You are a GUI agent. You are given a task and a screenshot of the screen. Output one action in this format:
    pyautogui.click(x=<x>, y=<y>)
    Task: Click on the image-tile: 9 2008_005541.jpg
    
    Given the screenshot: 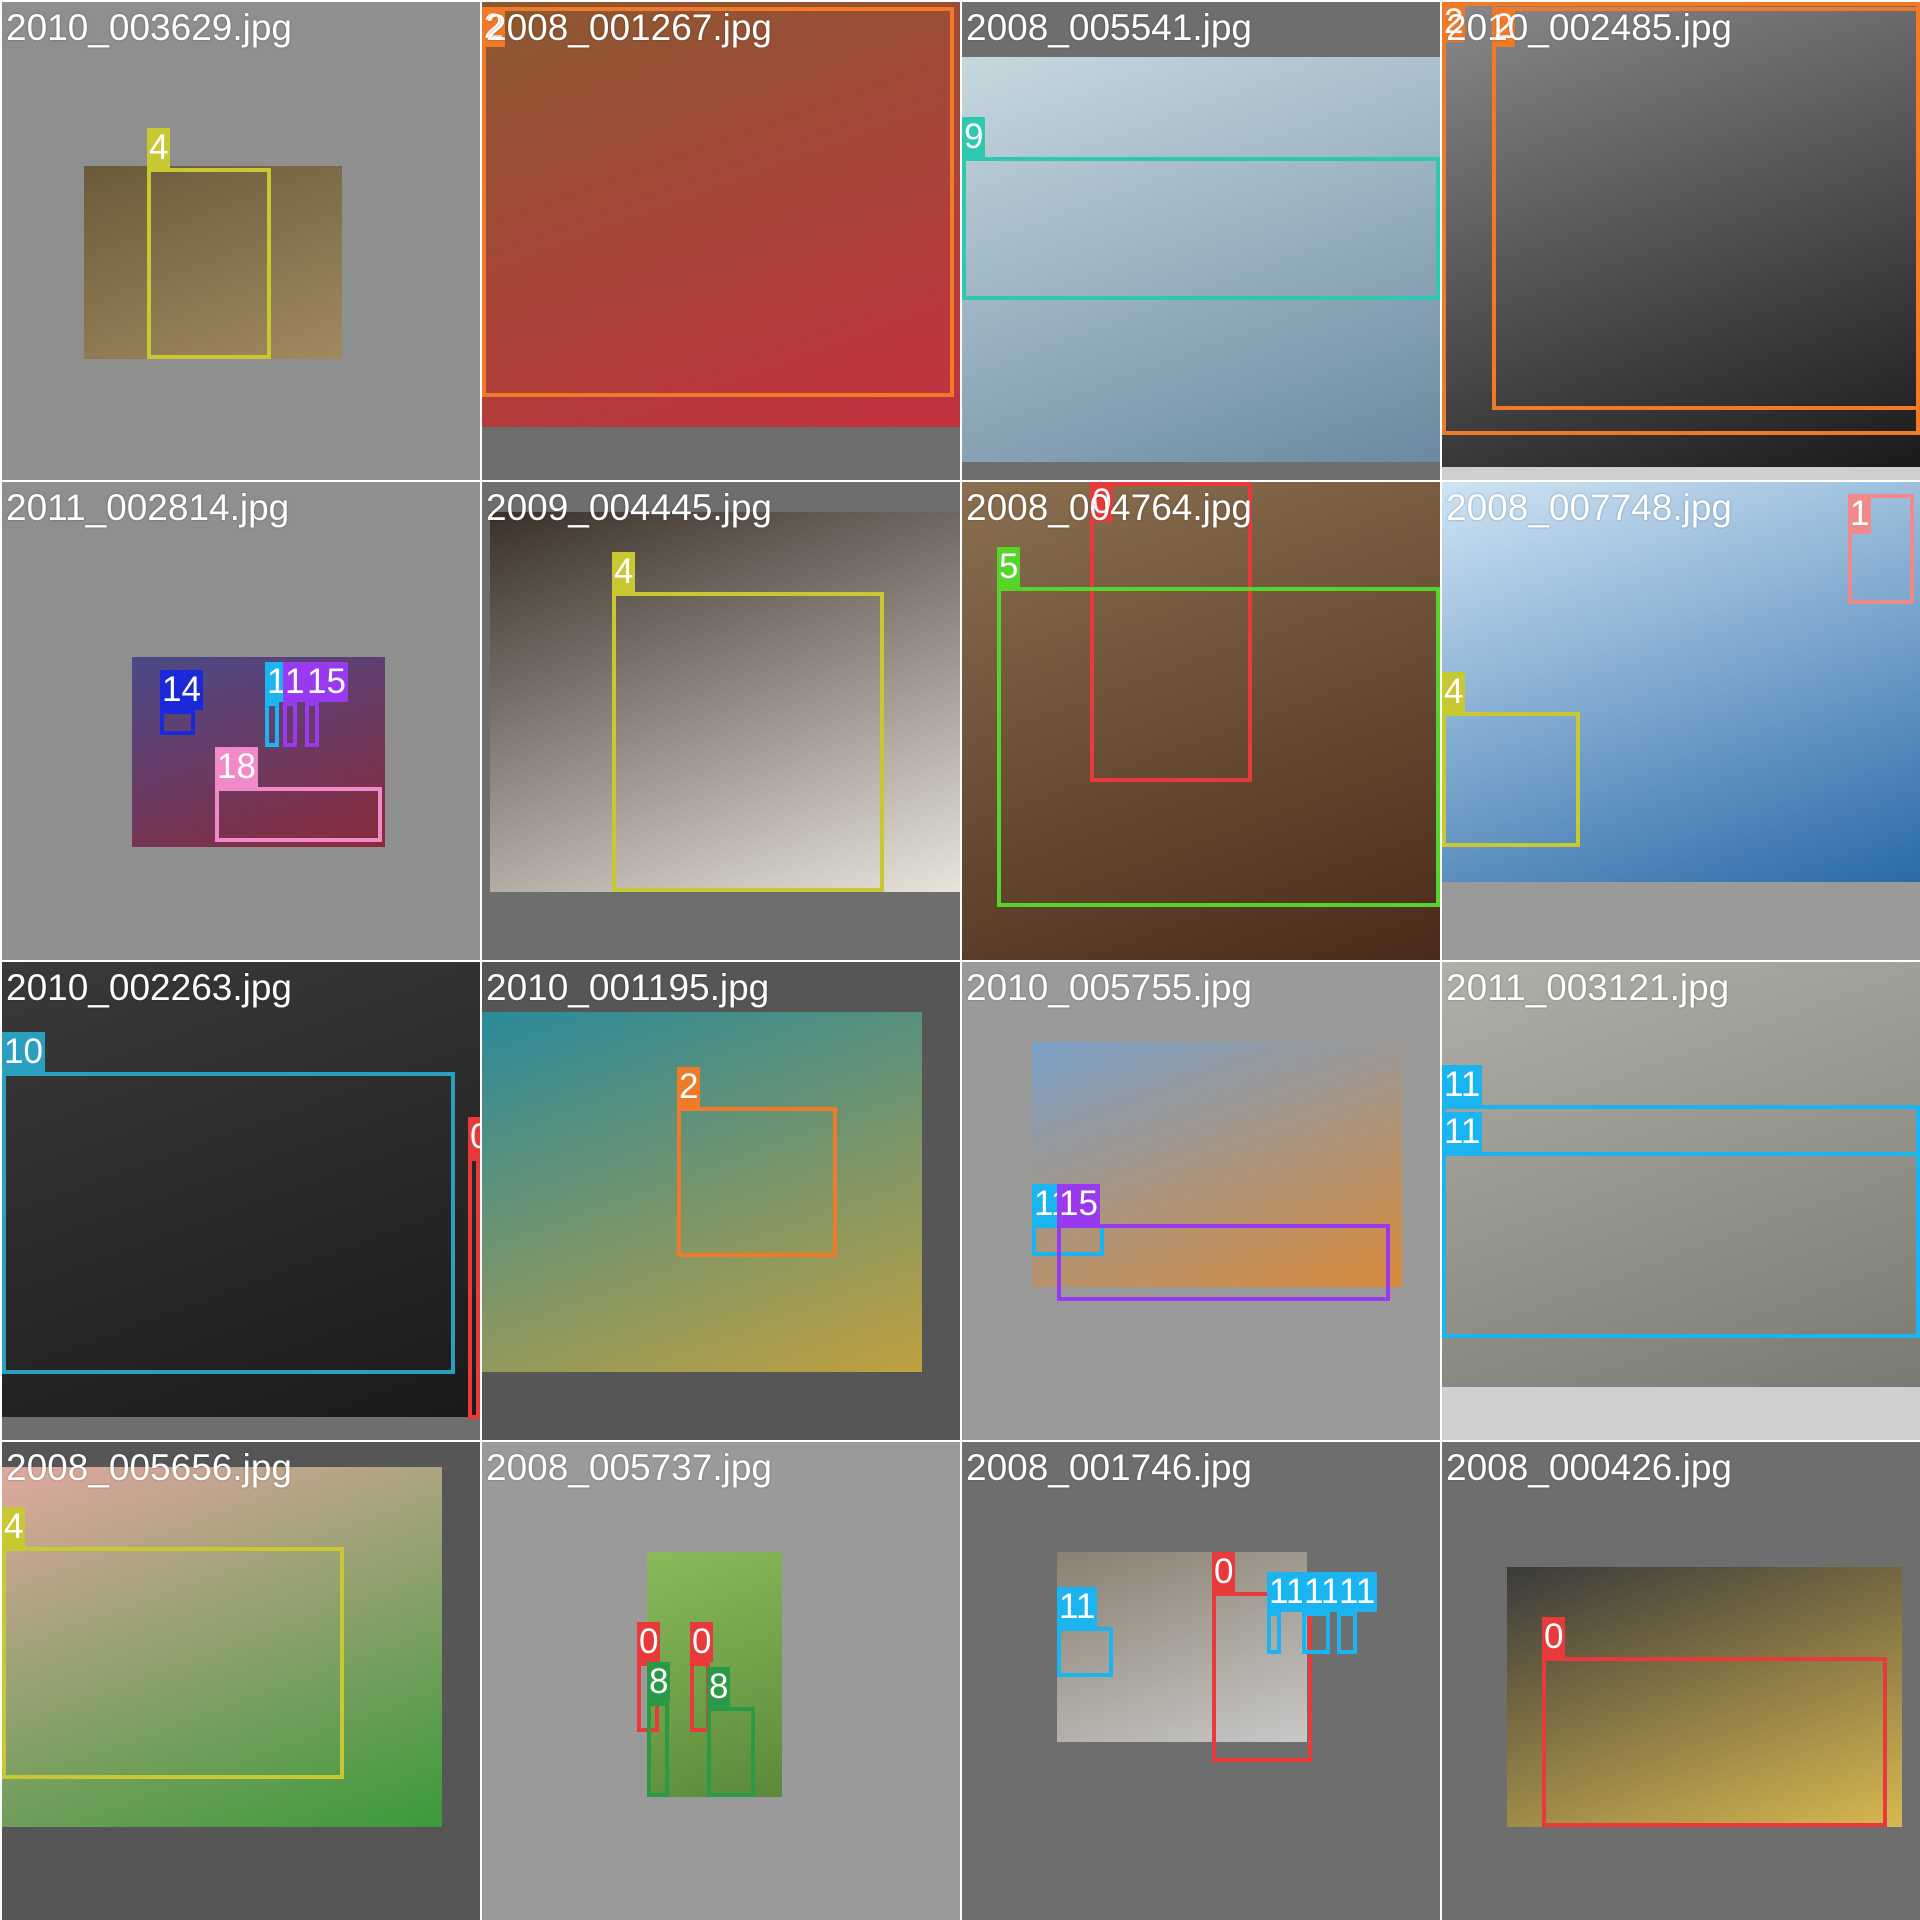 What is the action you would take?
    pyautogui.click(x=1201, y=241)
    